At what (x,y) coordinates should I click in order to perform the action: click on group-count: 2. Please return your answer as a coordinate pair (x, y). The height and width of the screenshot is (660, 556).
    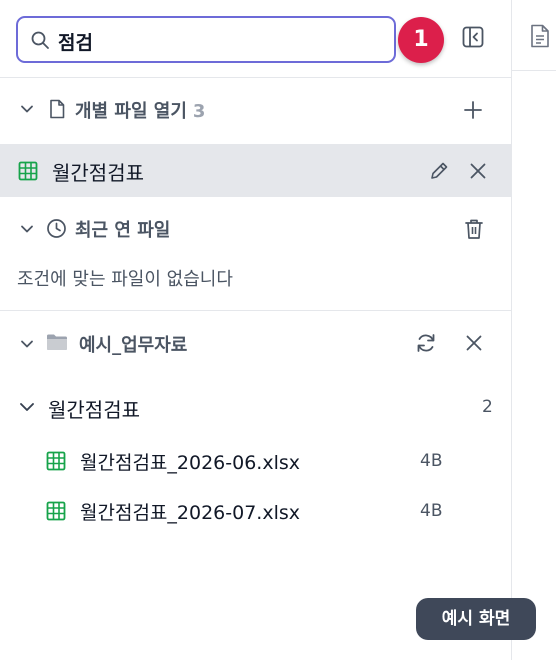
    Looking at the image, I should click on (487, 407).